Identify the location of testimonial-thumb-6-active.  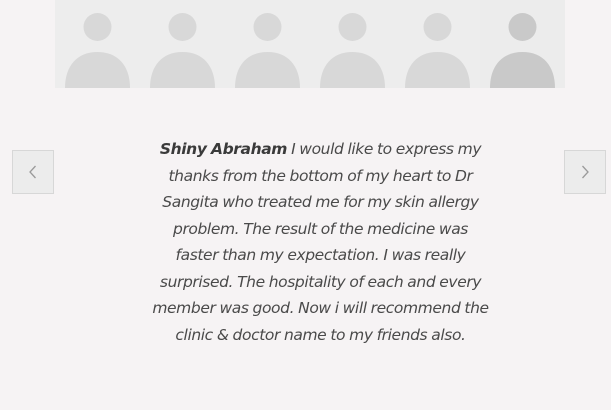
(522, 44).